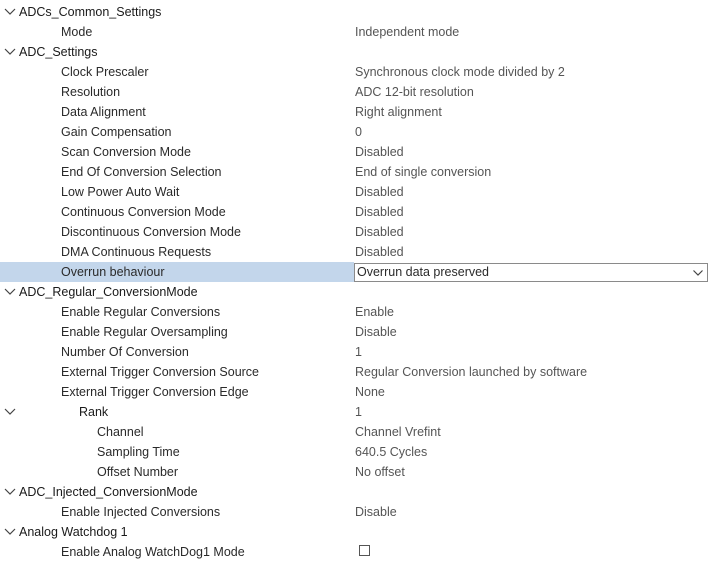 Image resolution: width=709 pixels, height=563 pixels. I want to click on group-adc-regular-conversion-mode: ADC_Regular_ConversionMode, so click(354, 292).